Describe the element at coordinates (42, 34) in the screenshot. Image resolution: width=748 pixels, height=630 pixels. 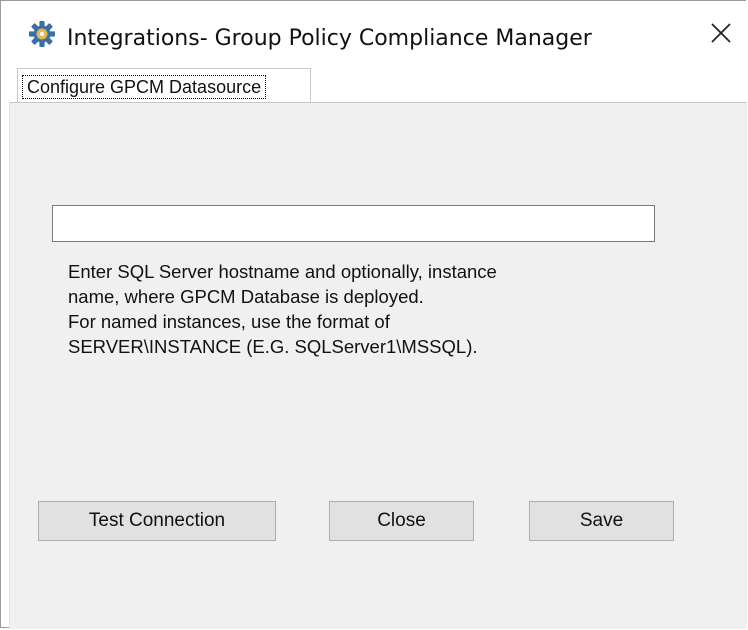
I see `gear-icon` at that location.